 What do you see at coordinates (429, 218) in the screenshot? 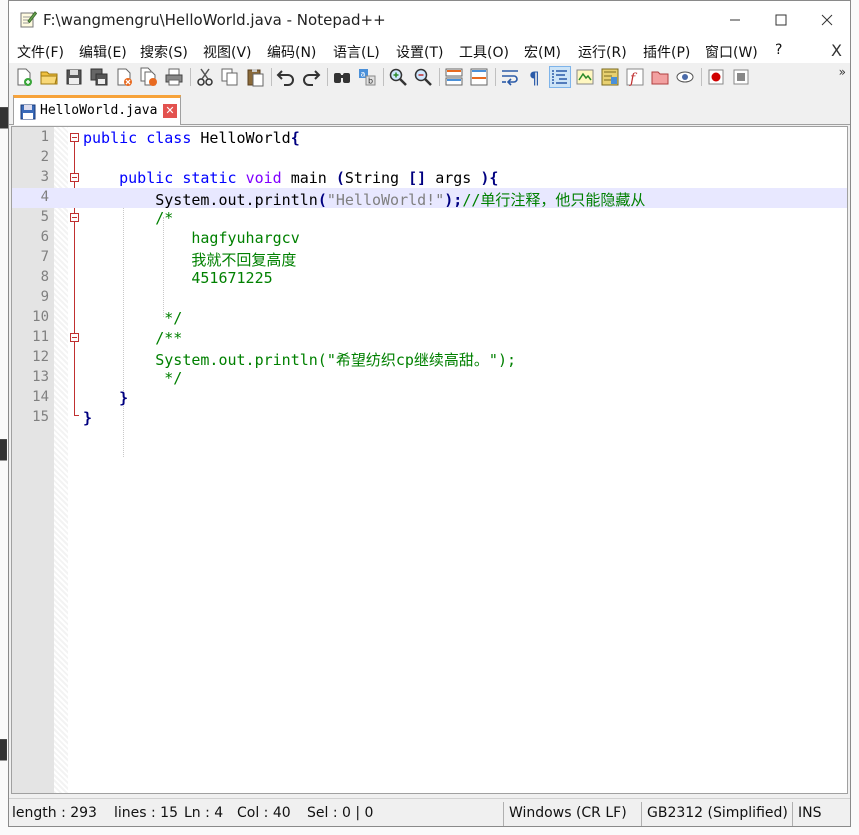
I see `code-line: 5 /*` at bounding box center [429, 218].